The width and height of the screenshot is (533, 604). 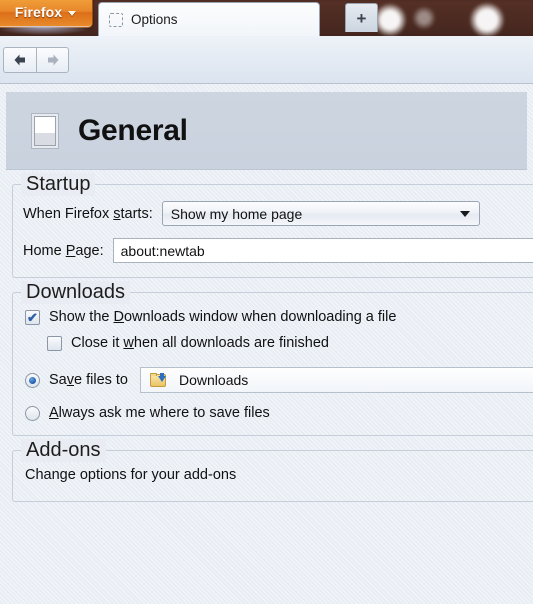 I want to click on back-arrow-icon, so click(x=19, y=59).